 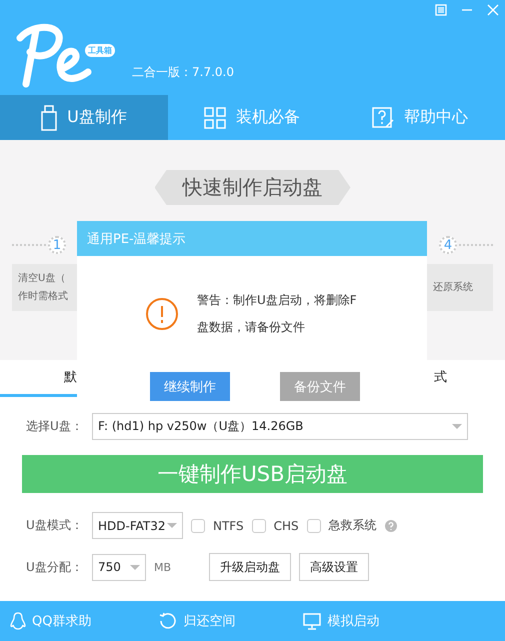 I want to click on footer-link: 归还空间, so click(x=209, y=621).